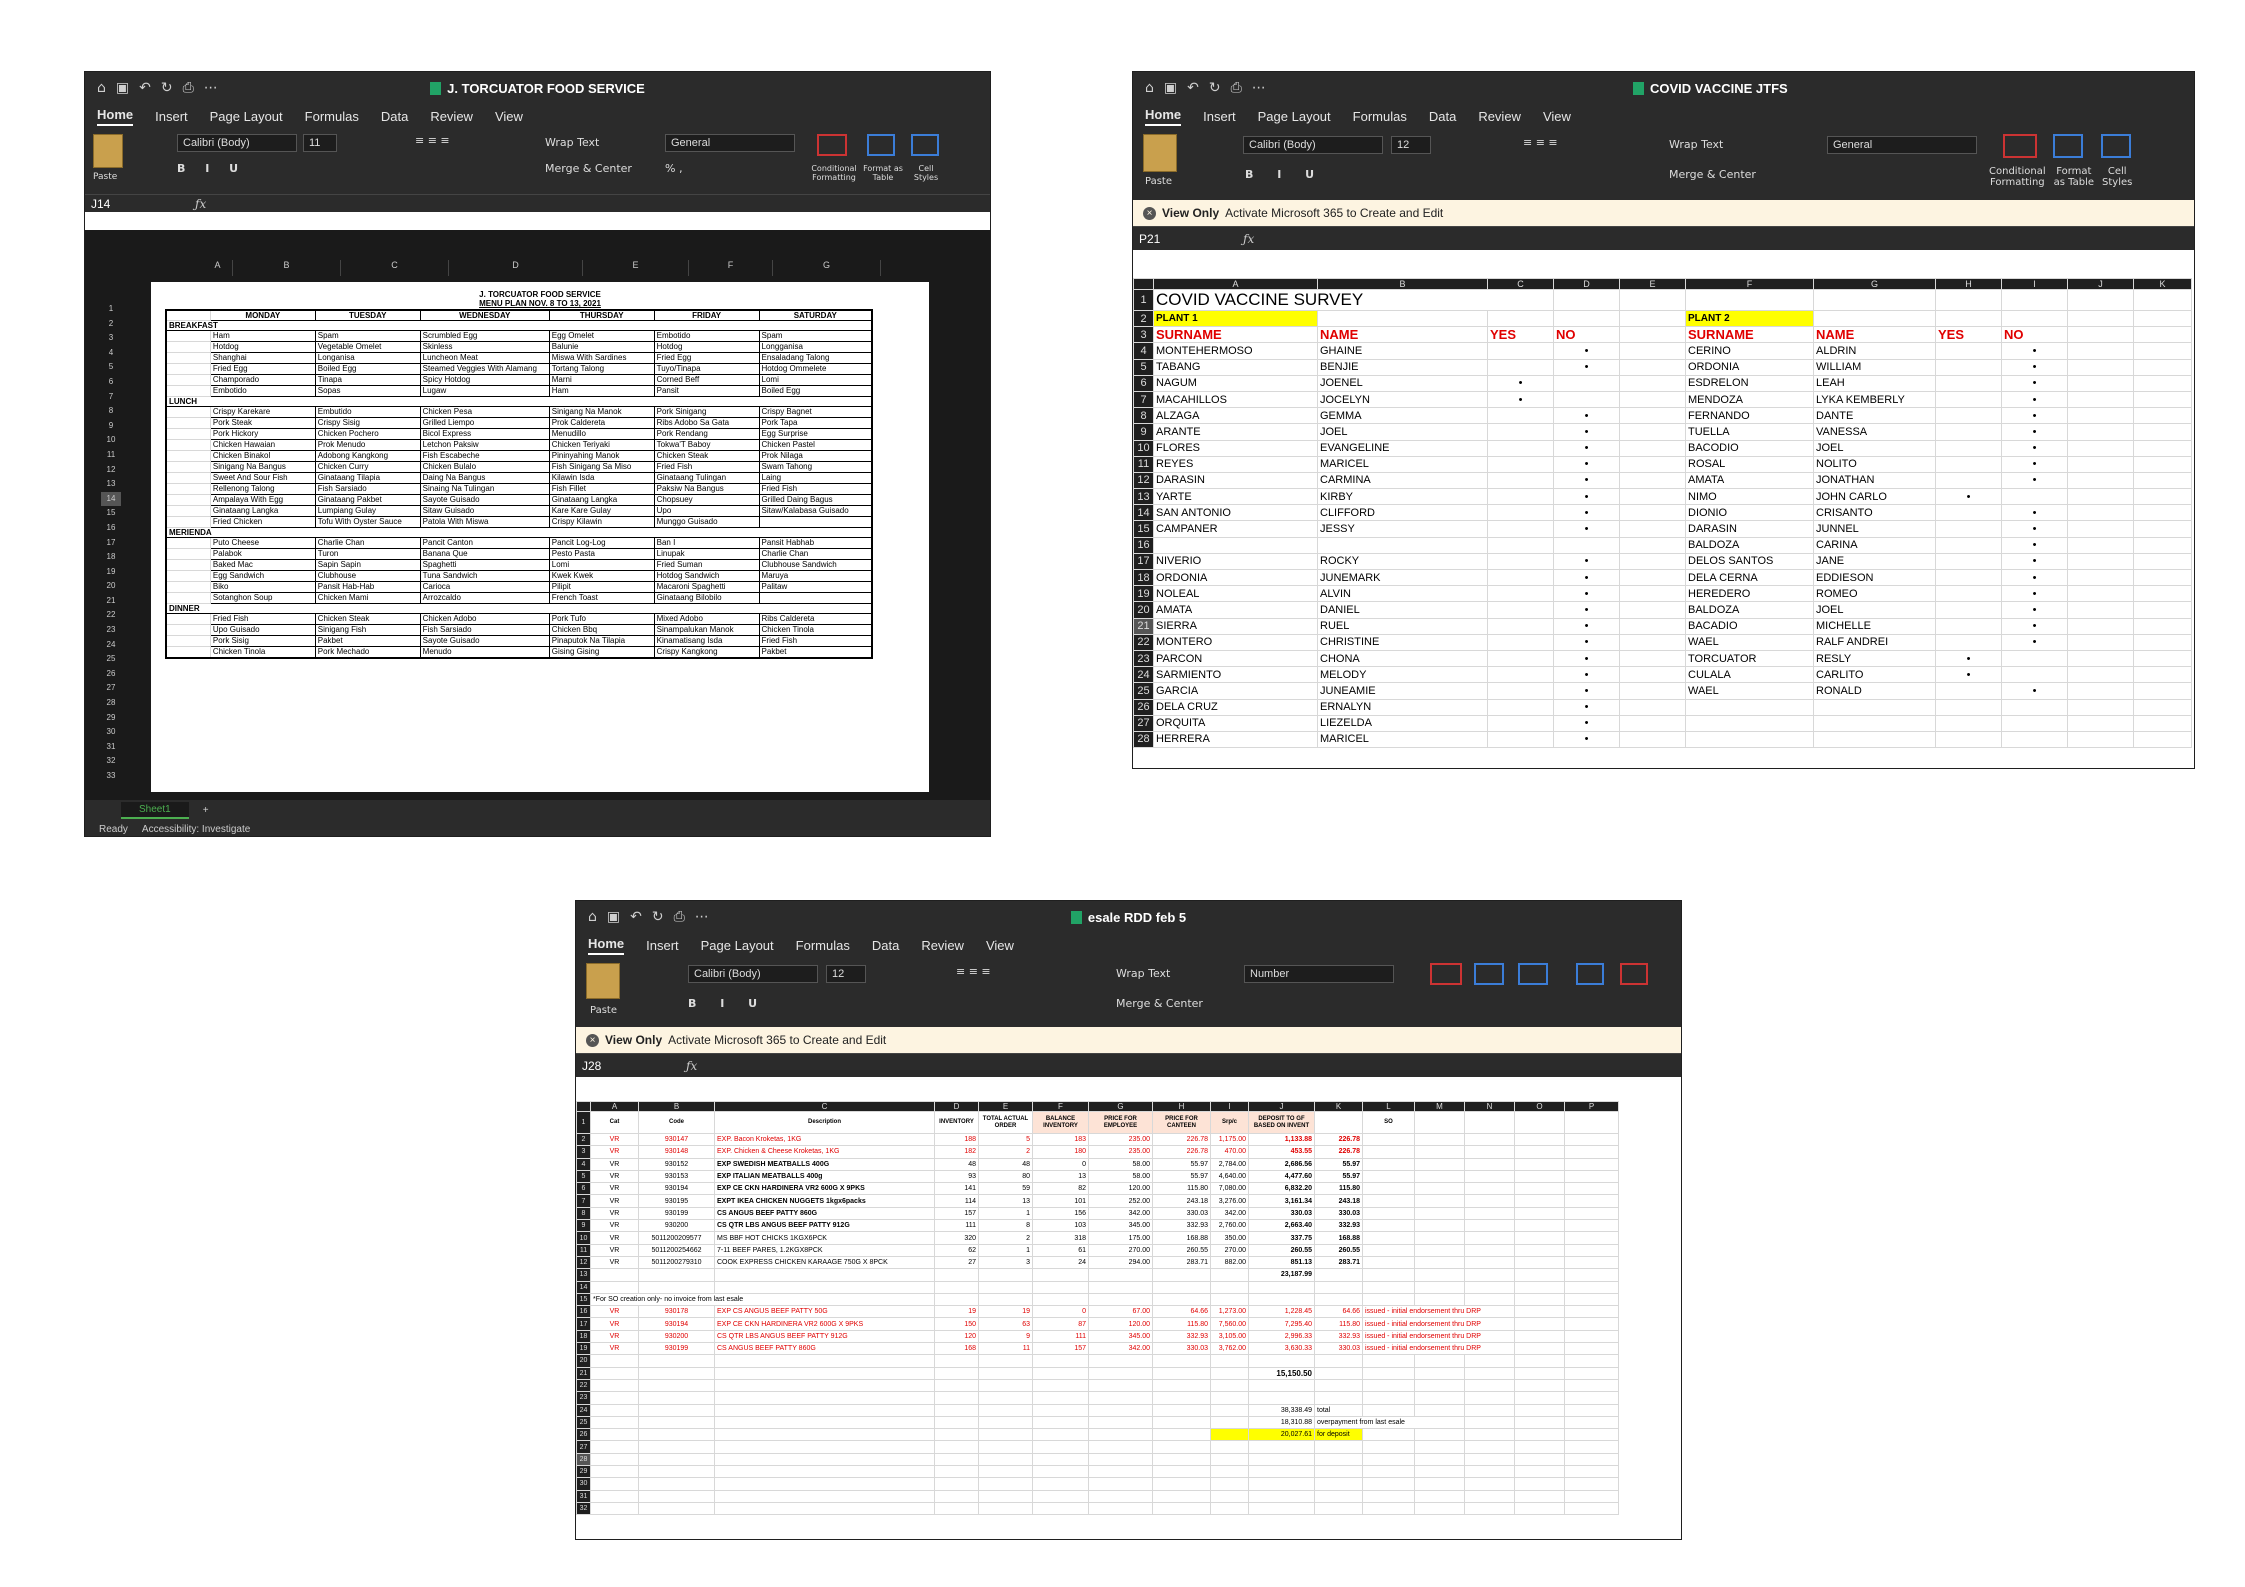 The height and width of the screenshot is (1587, 2245). Describe the element at coordinates (2162, 284) in the screenshot. I see `column-header: K` at that location.